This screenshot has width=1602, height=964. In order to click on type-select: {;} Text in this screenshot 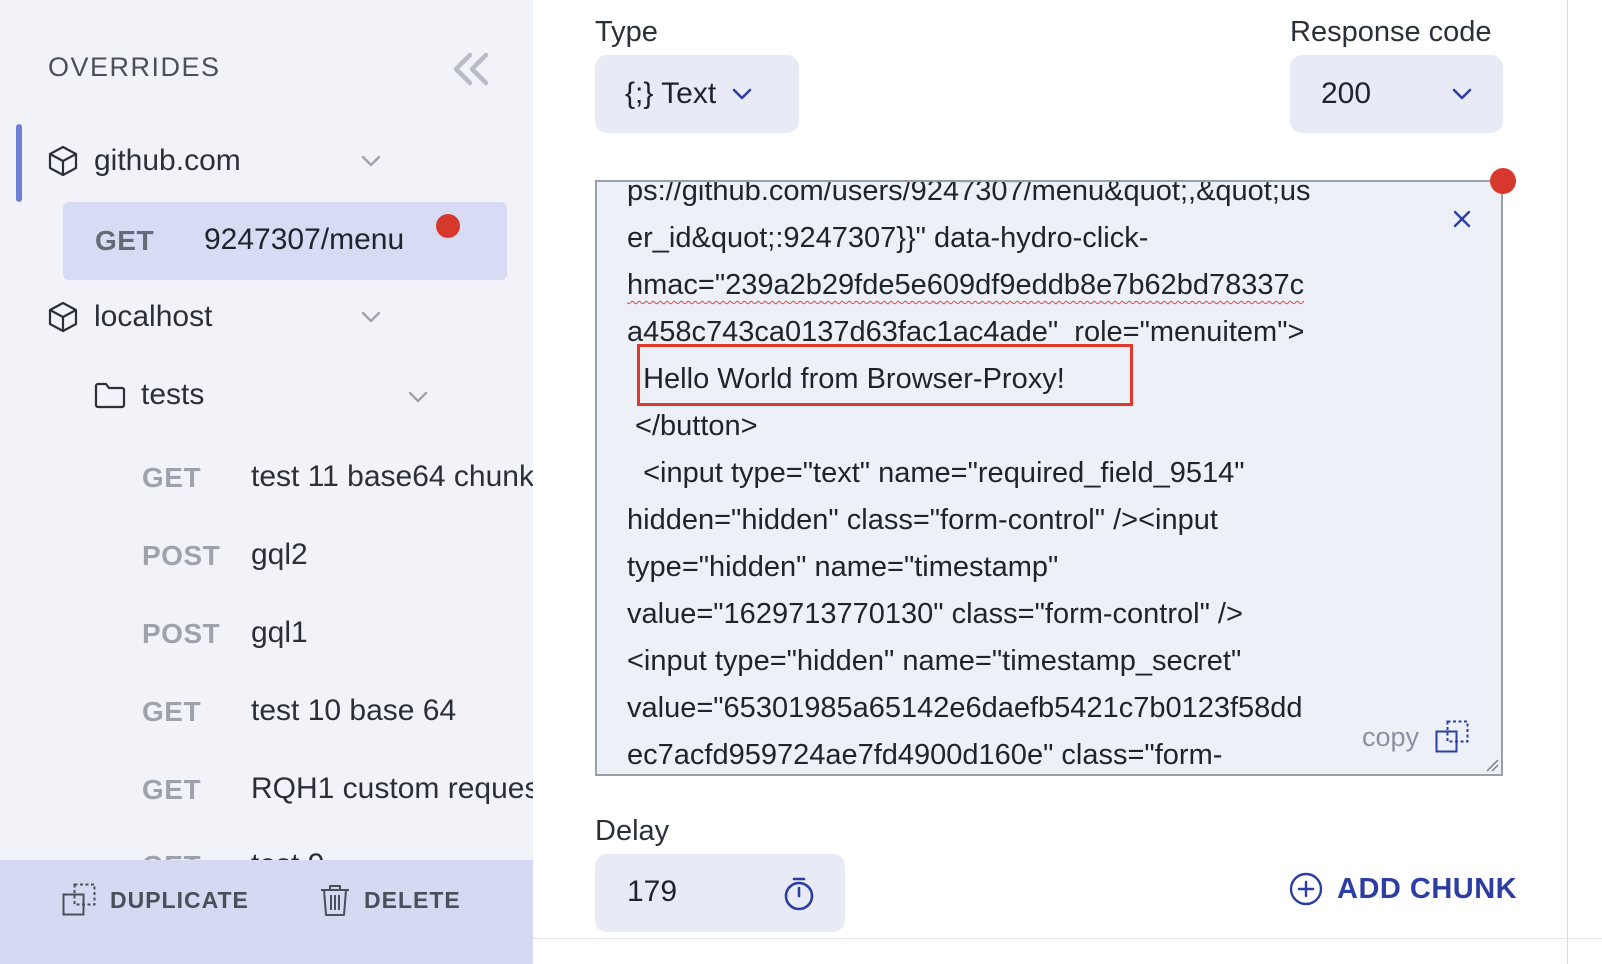, I will do `click(697, 94)`.